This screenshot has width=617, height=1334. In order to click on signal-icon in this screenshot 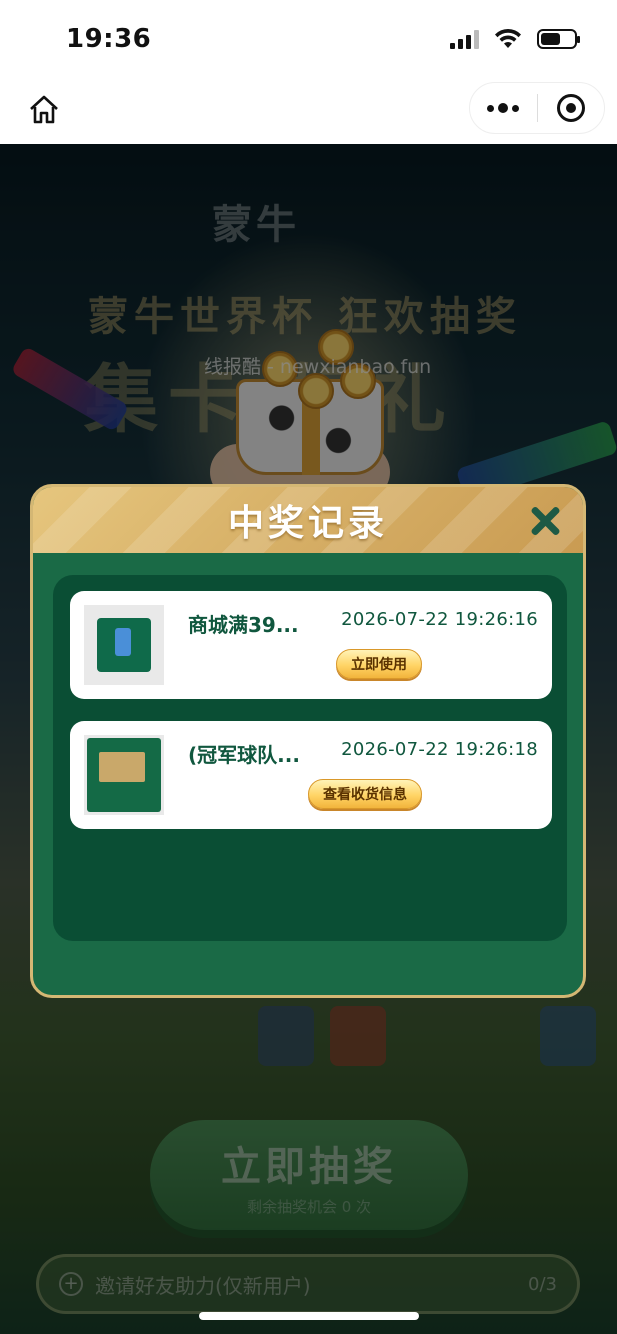, I will do `click(464, 39)`.